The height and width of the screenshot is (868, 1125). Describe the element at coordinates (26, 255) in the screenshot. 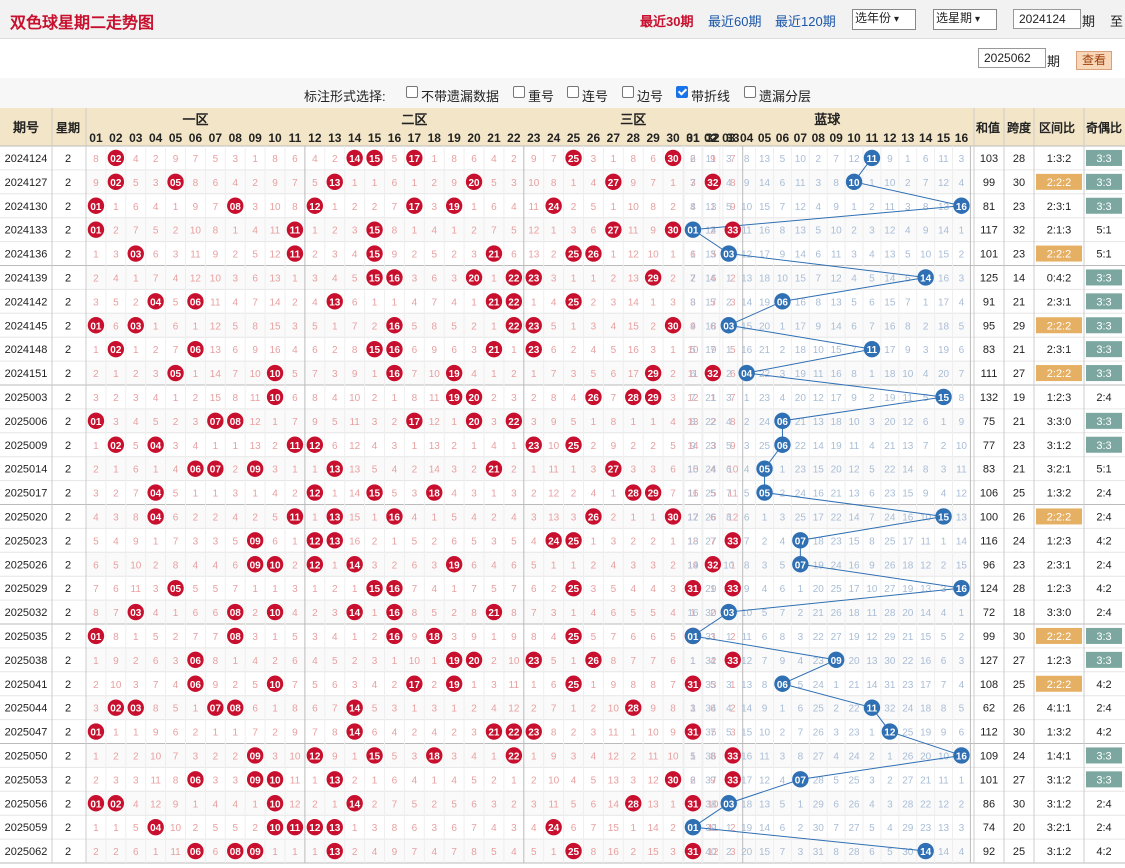

I see `issue-number: 2024136` at that location.